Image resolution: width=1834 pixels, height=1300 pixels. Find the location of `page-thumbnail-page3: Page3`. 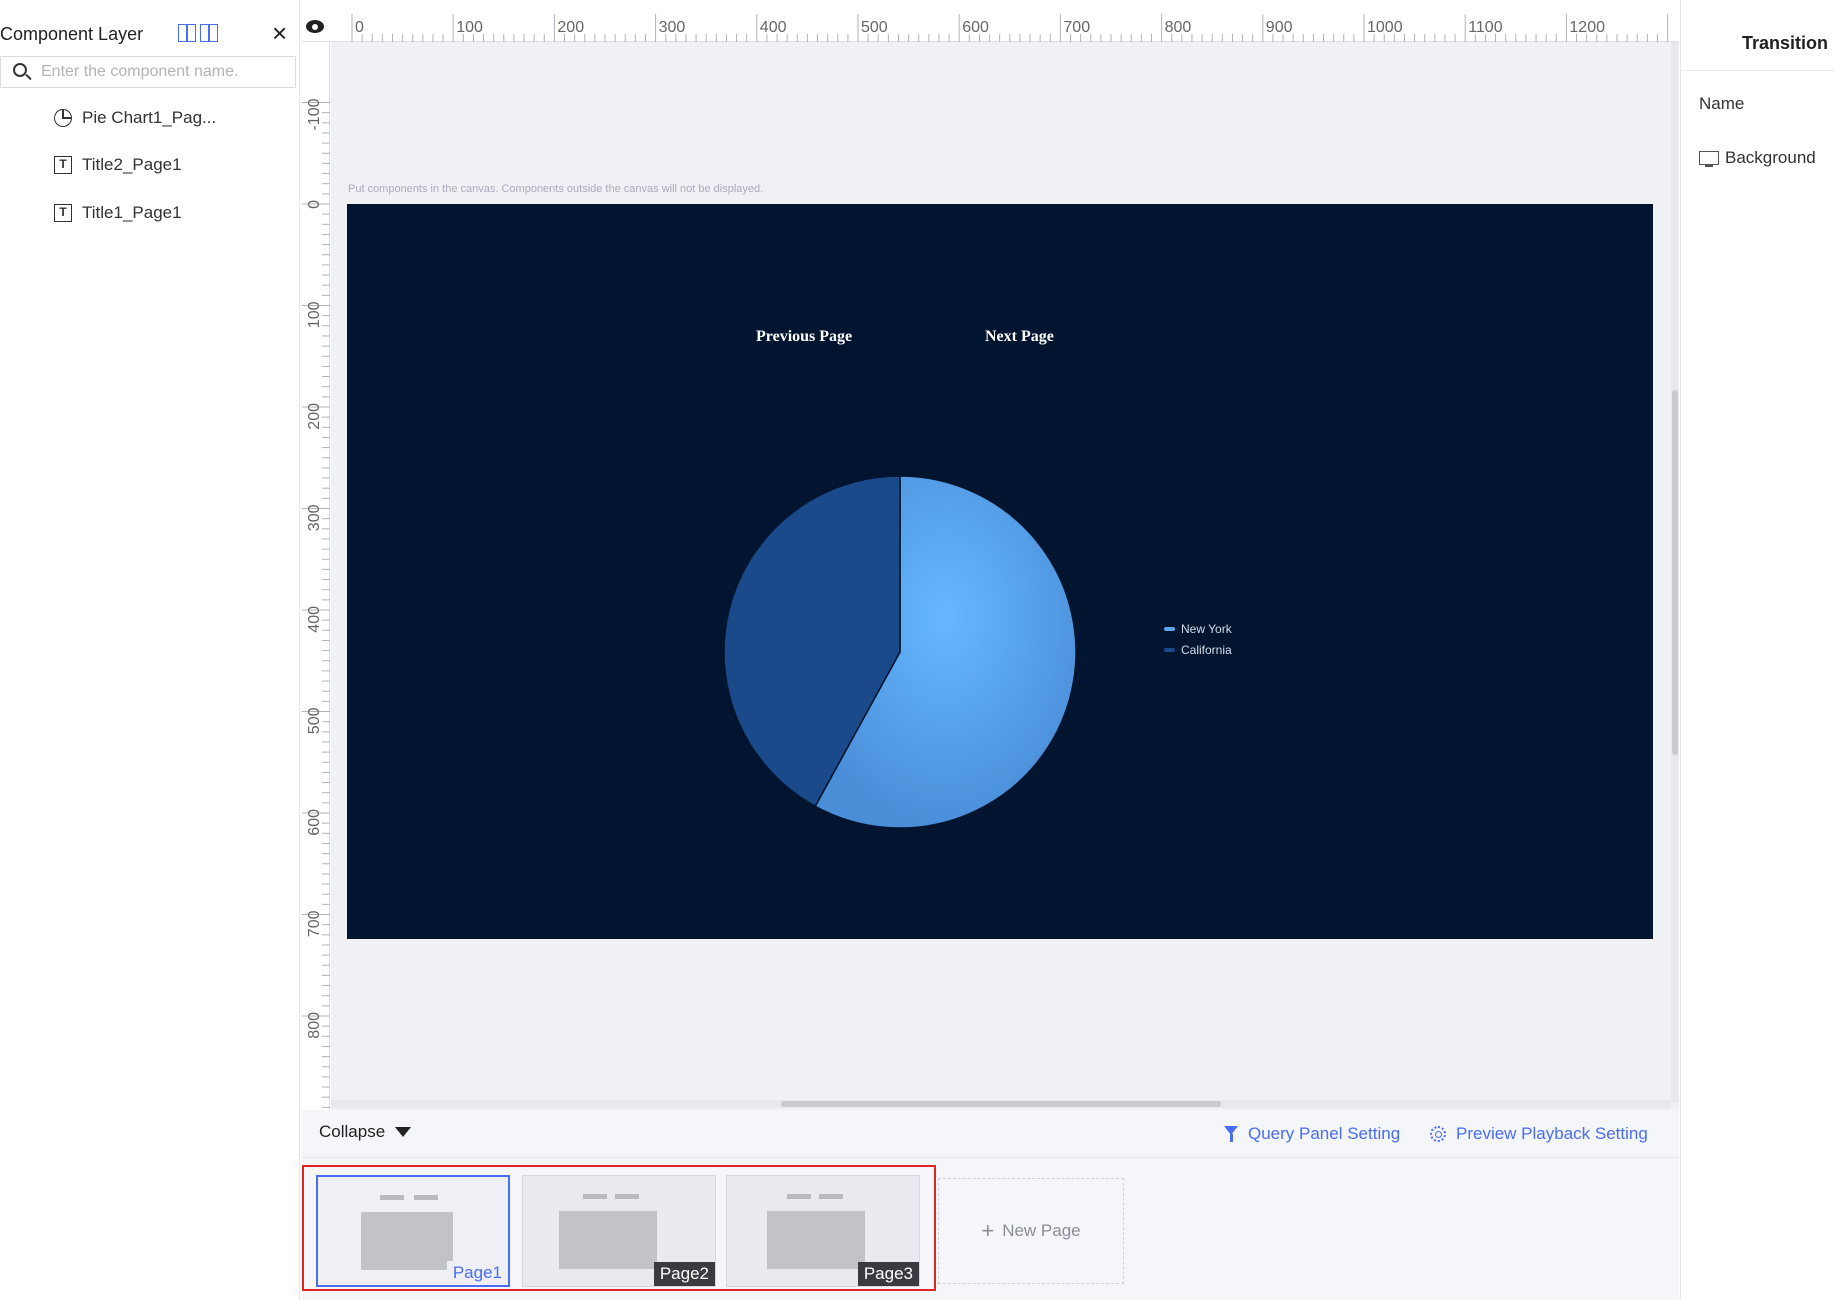

page-thumbnail-page3: Page3 is located at coordinates (823, 1231).